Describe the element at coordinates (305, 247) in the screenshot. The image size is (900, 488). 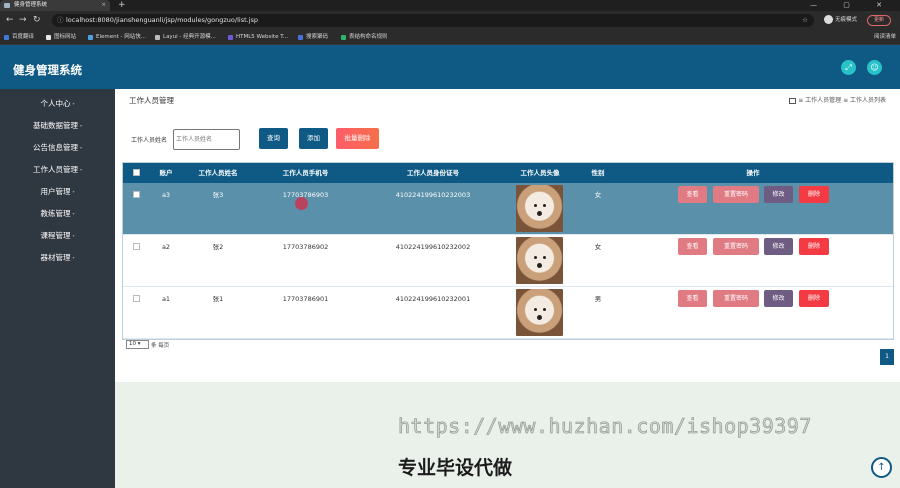
I see `cell-phone: 17703786902` at that location.